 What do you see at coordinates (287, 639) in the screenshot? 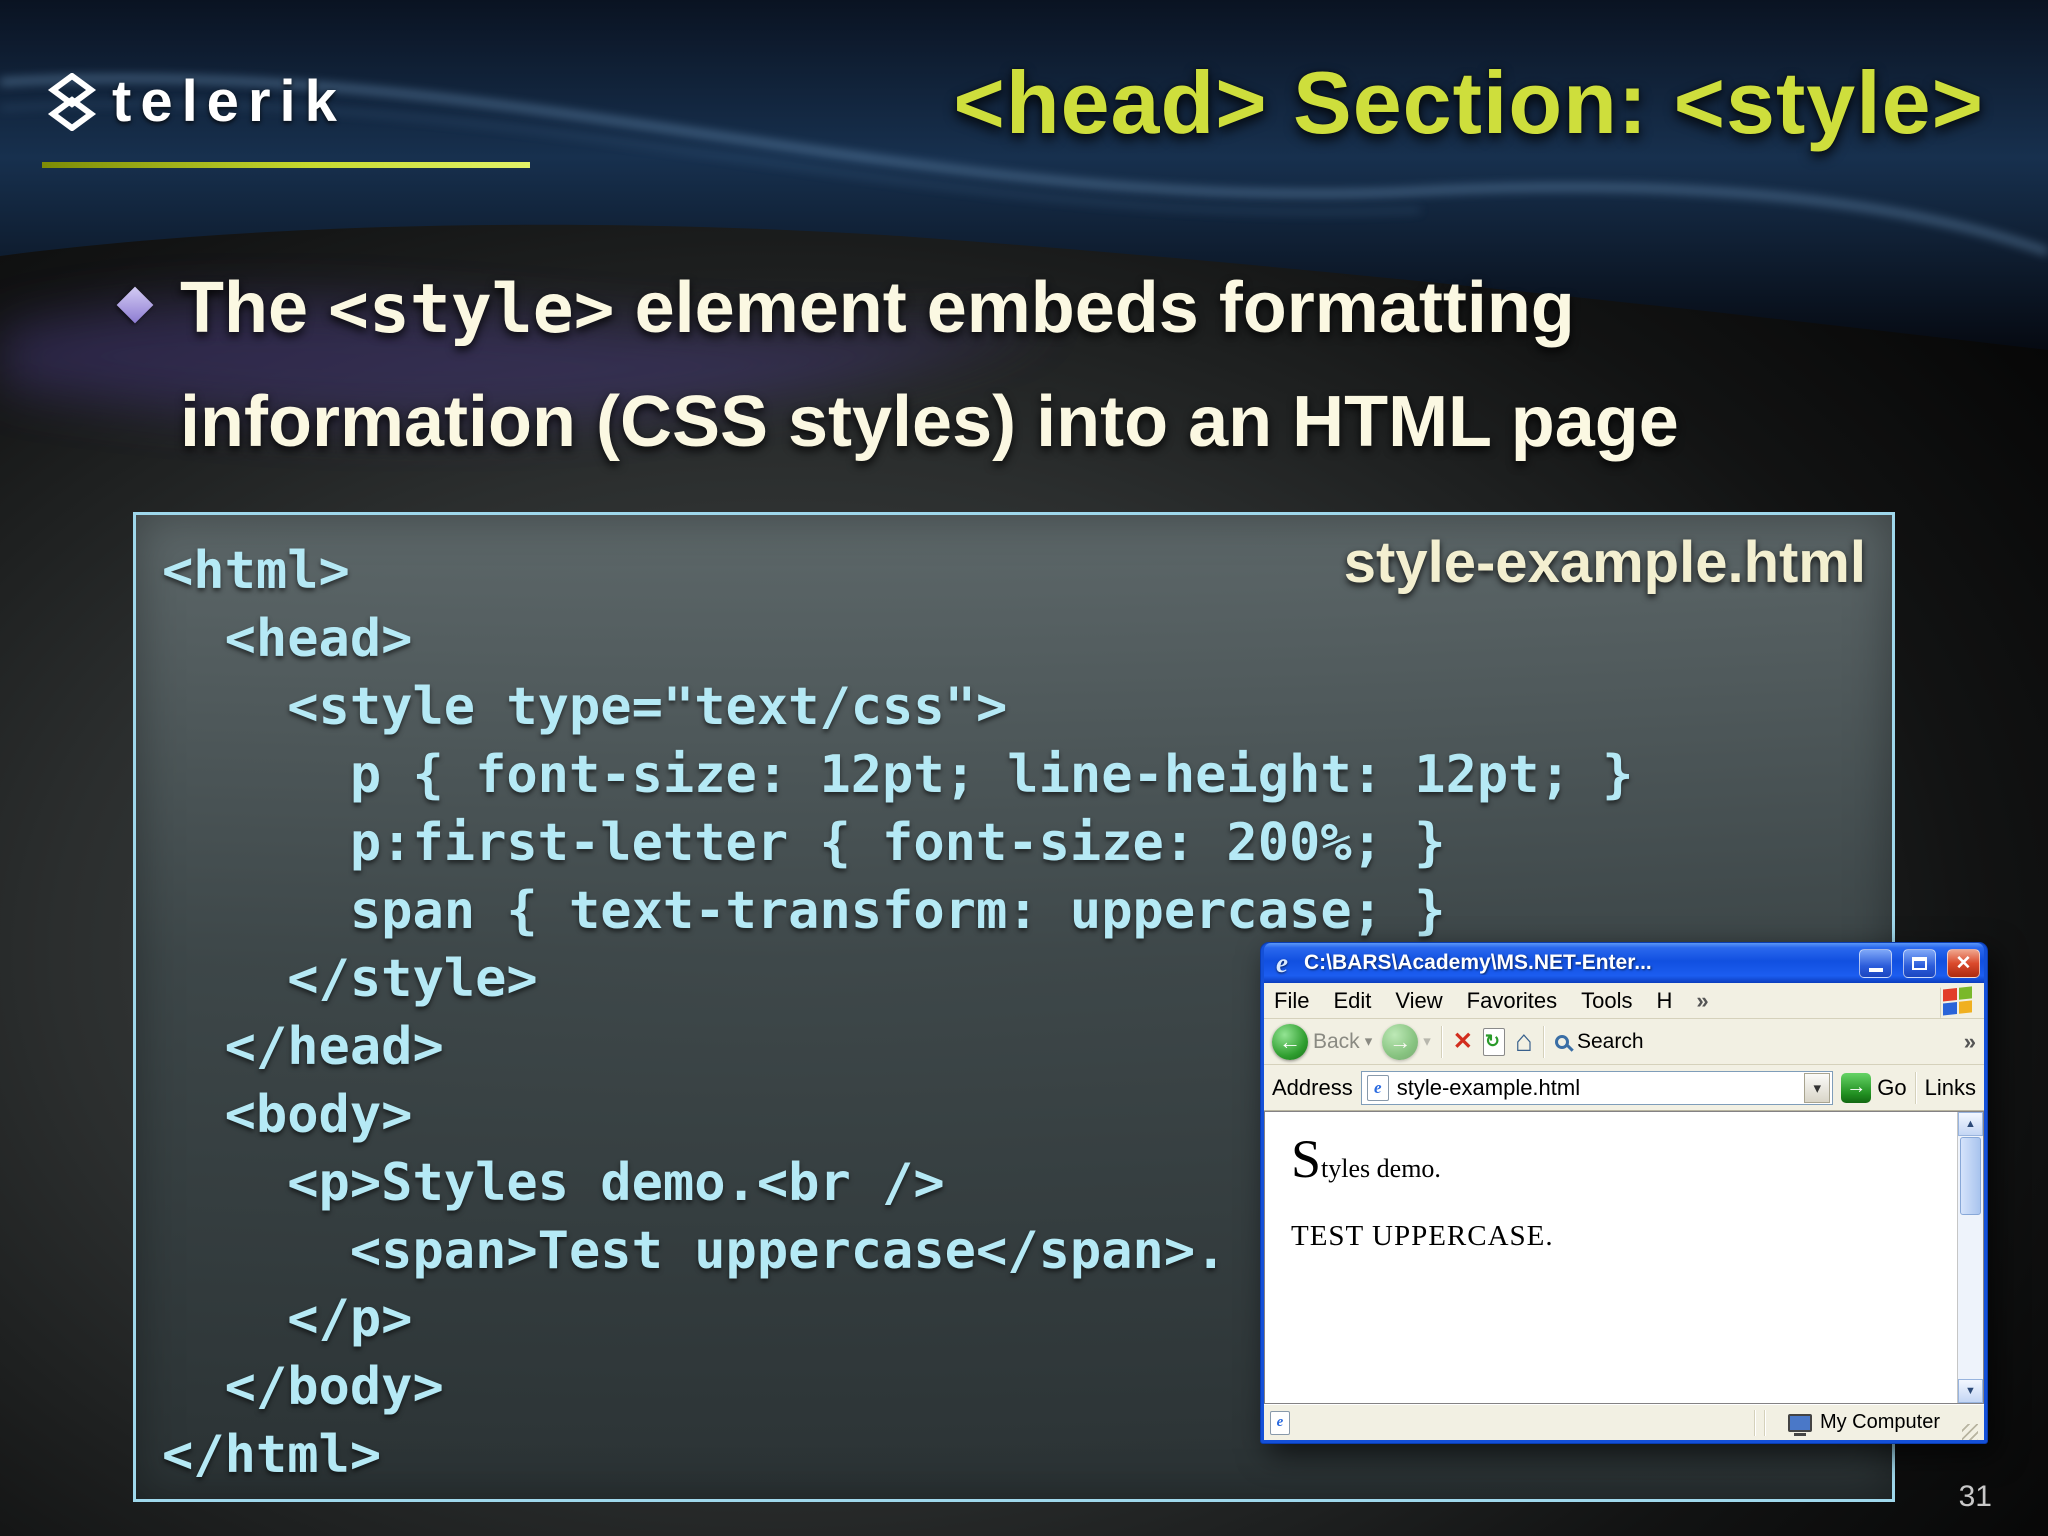
I see `code-line: <head>` at bounding box center [287, 639].